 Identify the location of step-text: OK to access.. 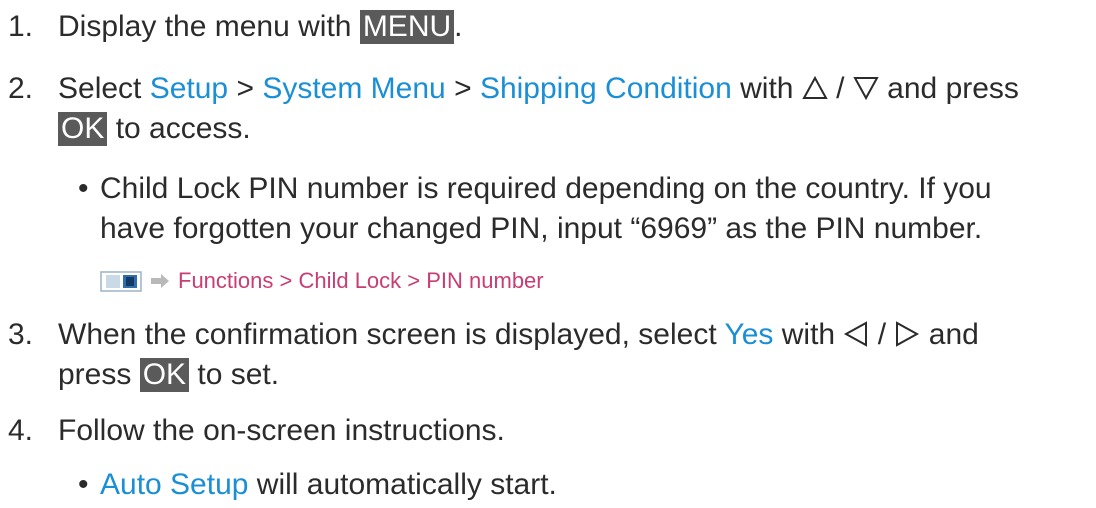
(154, 129).